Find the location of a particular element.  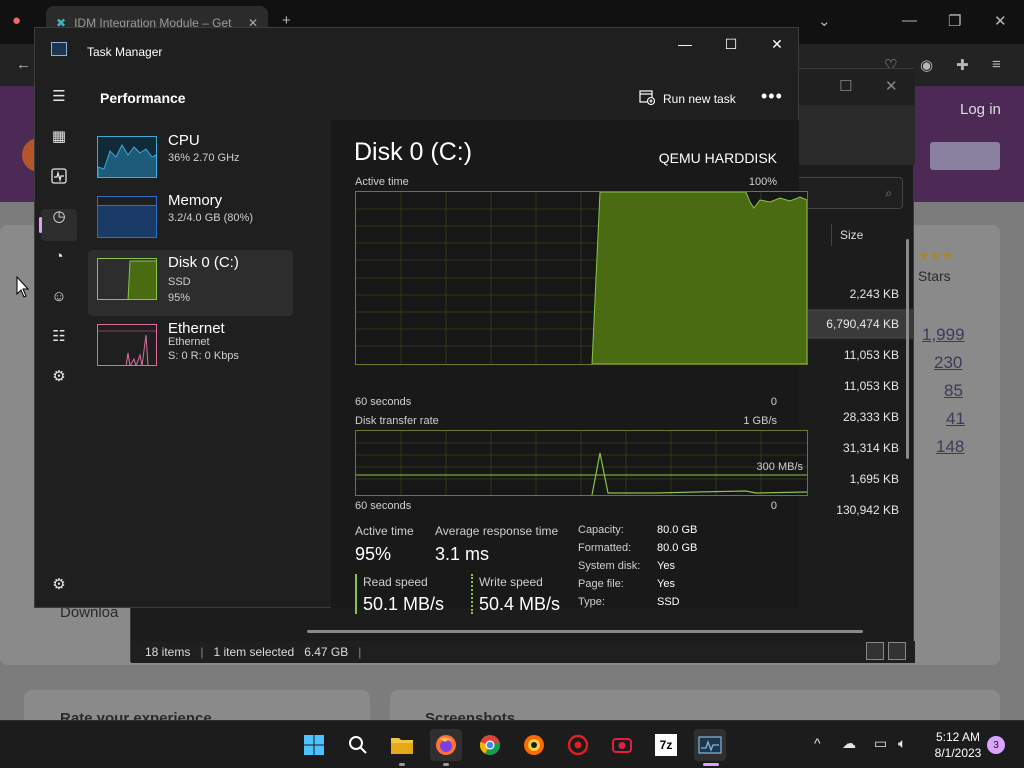

write-speed-label: Write speed is located at coordinates (511, 582).